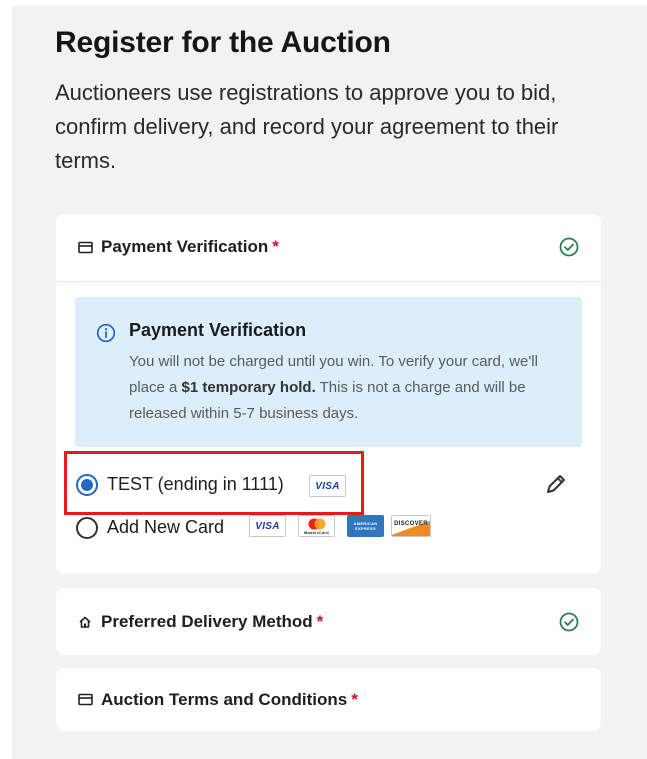  What do you see at coordinates (185, 246) in the screenshot?
I see `payment-section-title: Payment Verification` at bounding box center [185, 246].